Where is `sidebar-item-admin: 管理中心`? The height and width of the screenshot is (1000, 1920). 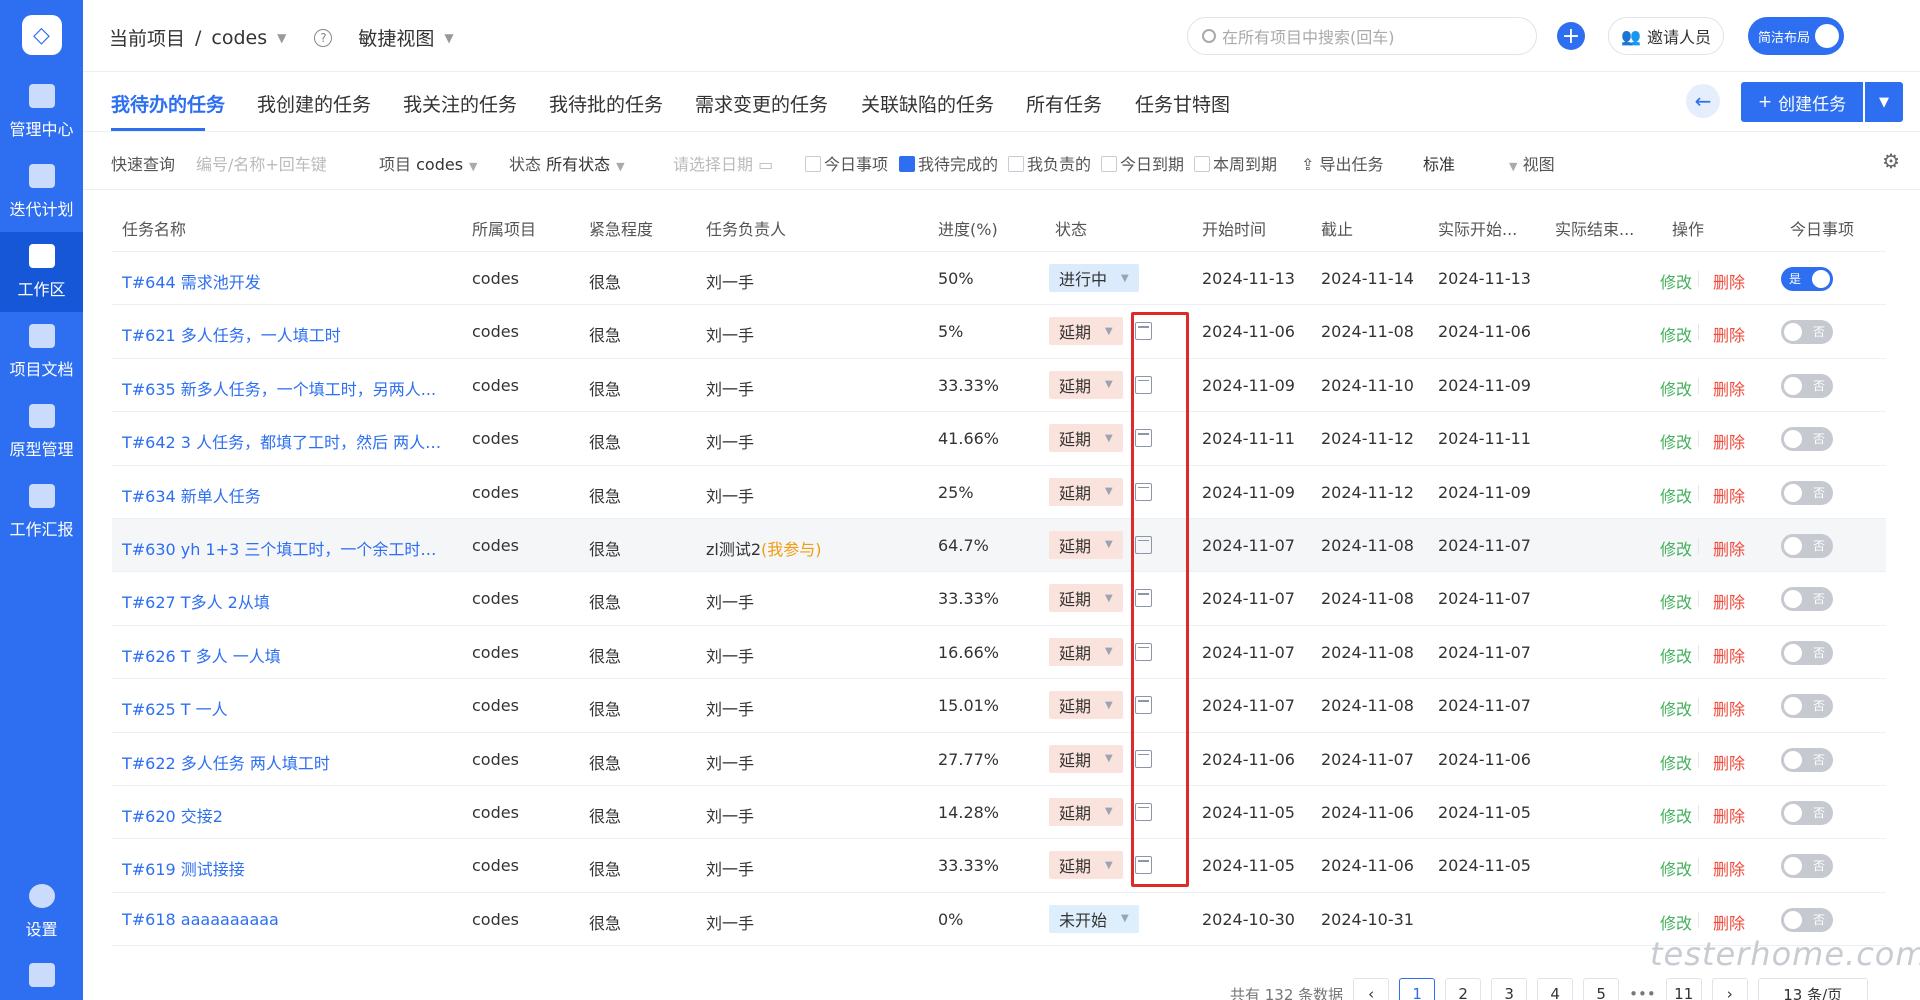
sidebar-item-admin: 管理中心 is located at coordinates (41, 112).